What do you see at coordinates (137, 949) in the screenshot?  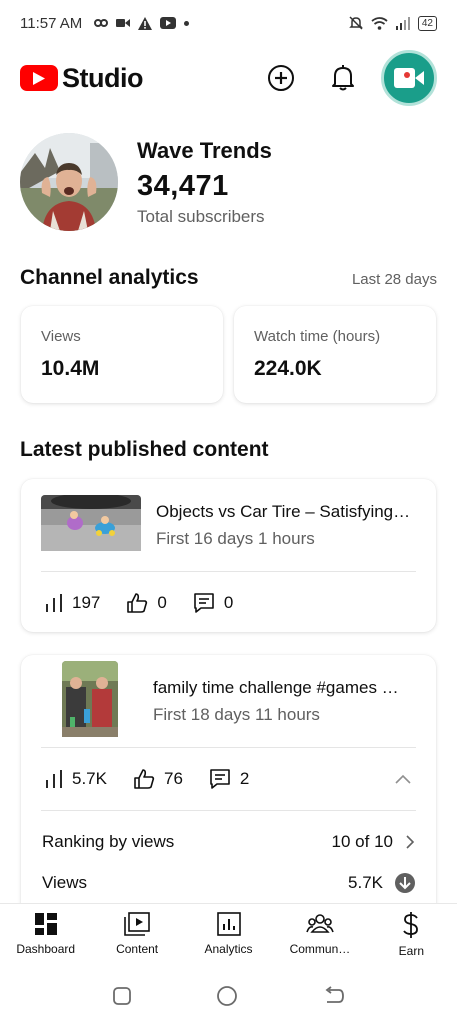 I see `nav-content-label: Content` at bounding box center [137, 949].